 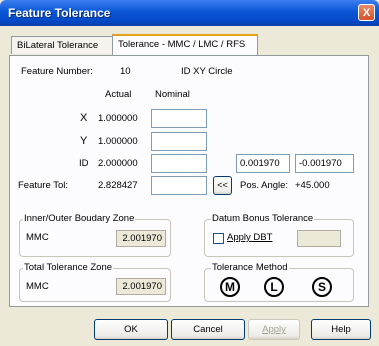 I want to click on title-bar: Feature Tolerance X, so click(x=189, y=13).